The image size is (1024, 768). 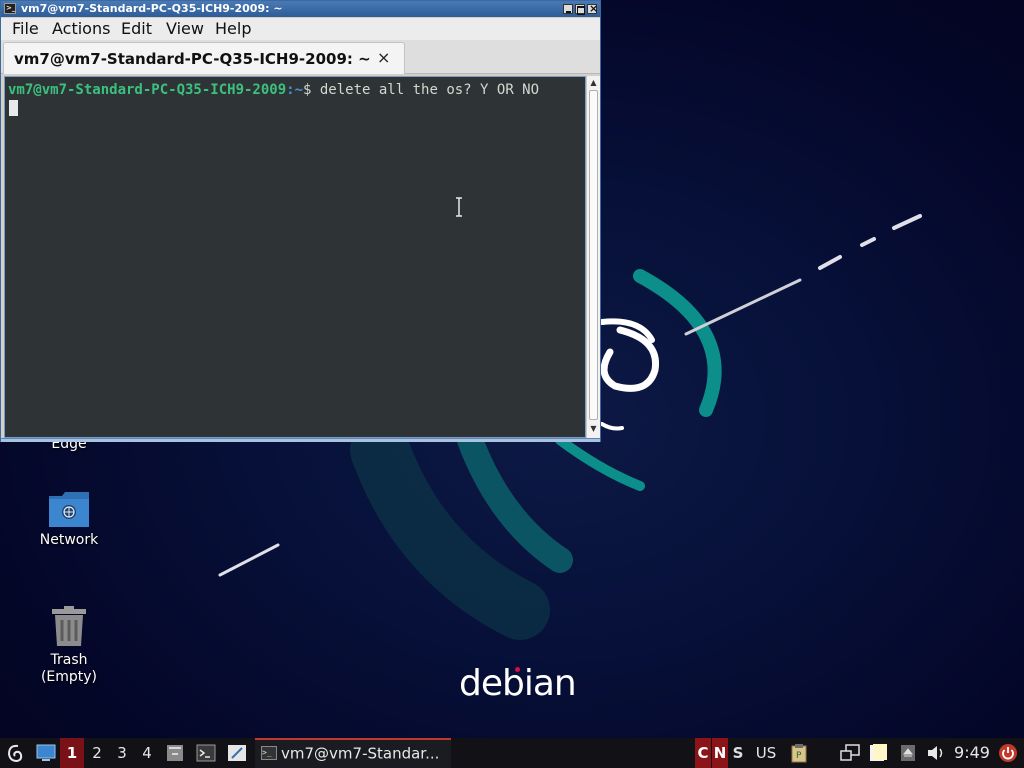 I want to click on scroll-up-arrow-icon: ▲, so click(x=593, y=83).